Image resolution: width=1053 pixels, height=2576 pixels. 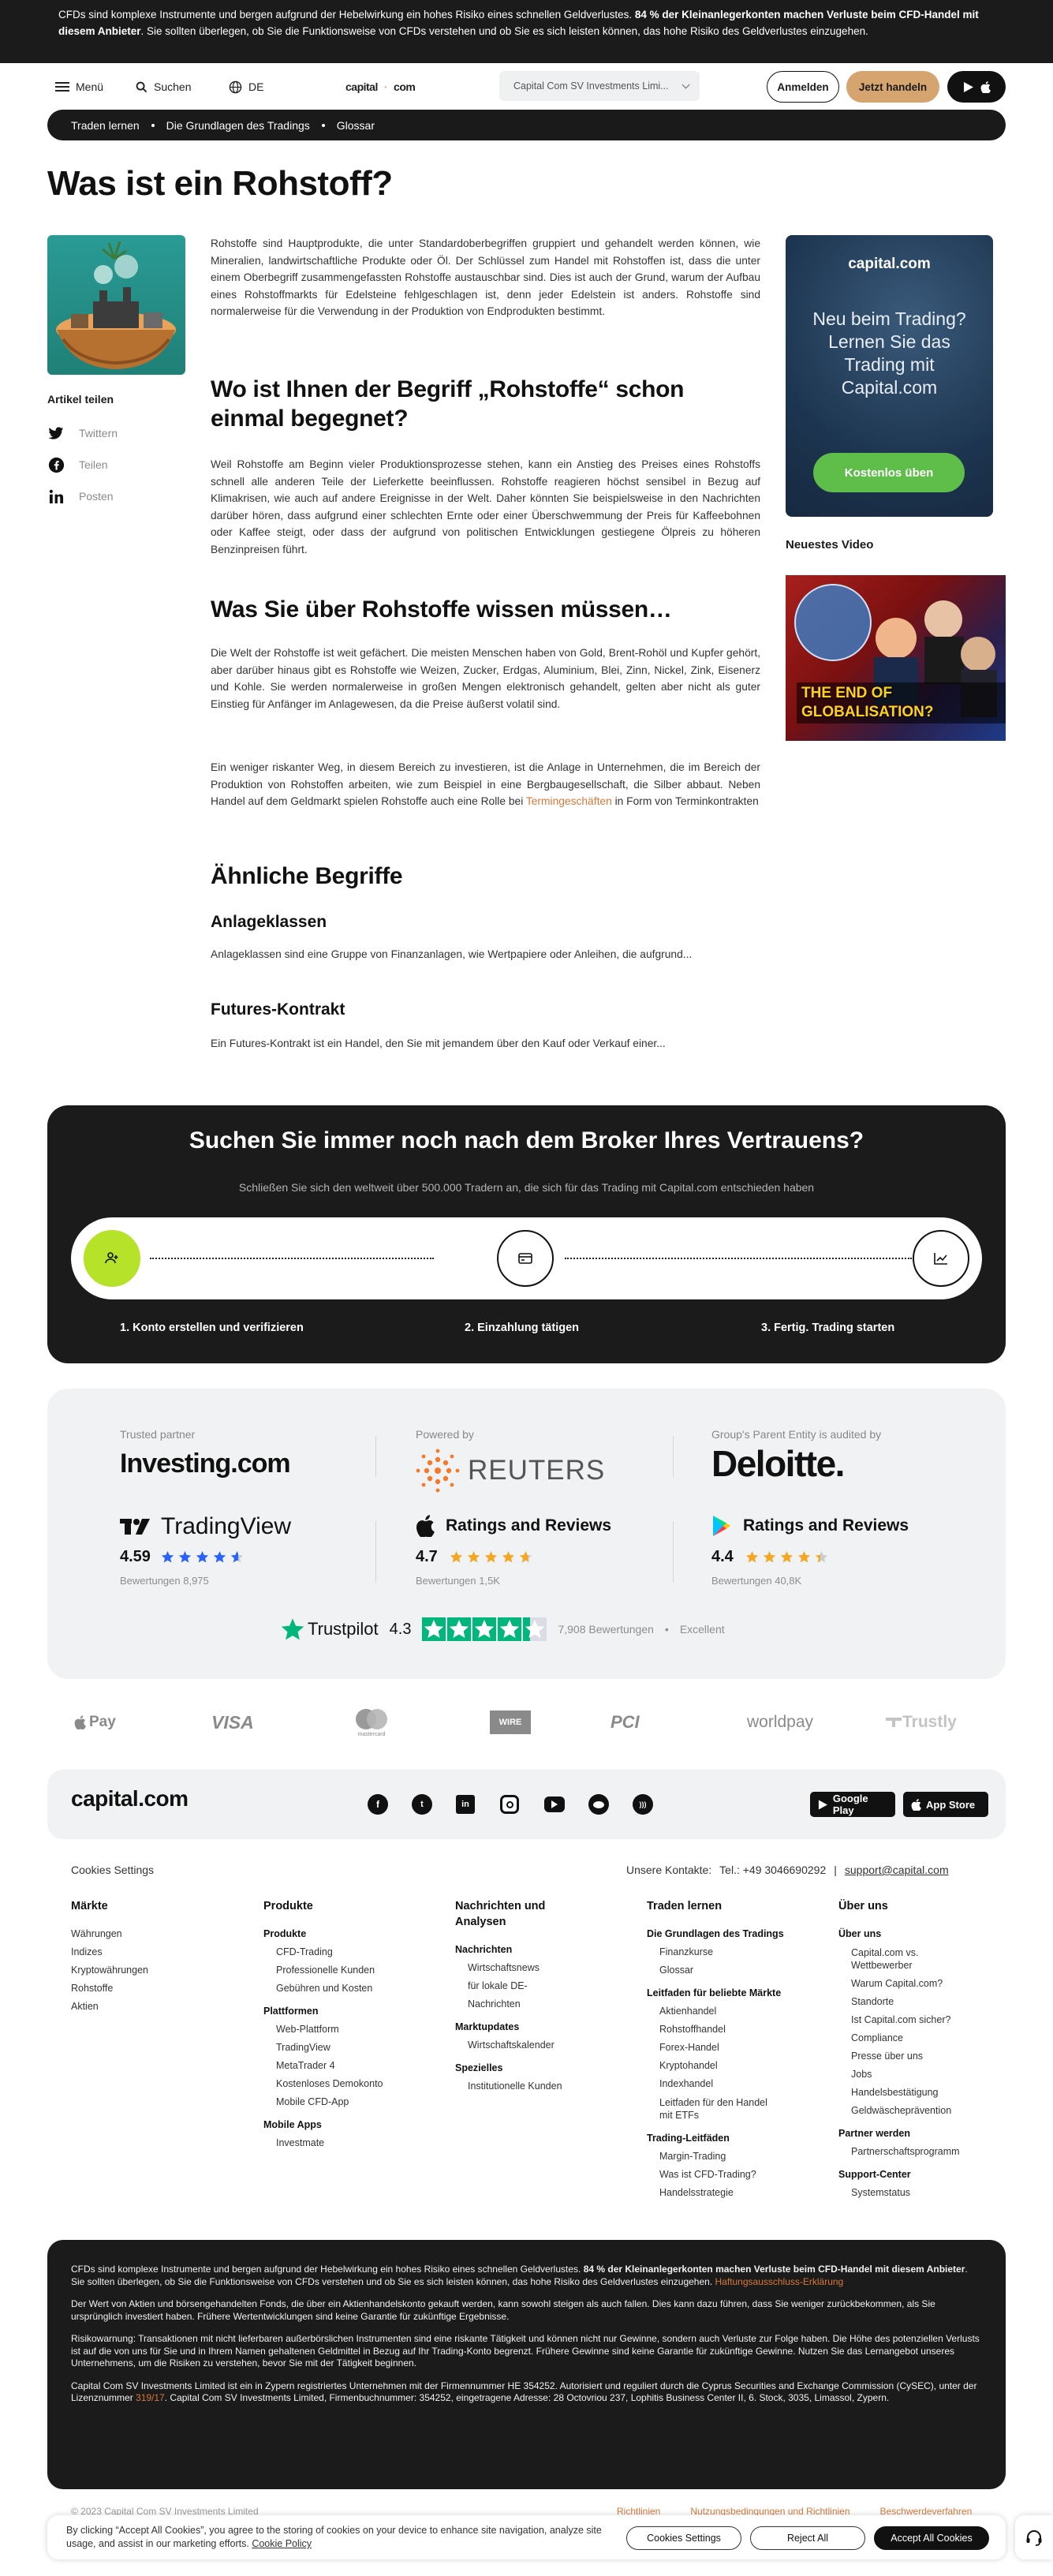 What do you see at coordinates (77, 464) in the screenshot?
I see `share-facebook: Teilen` at bounding box center [77, 464].